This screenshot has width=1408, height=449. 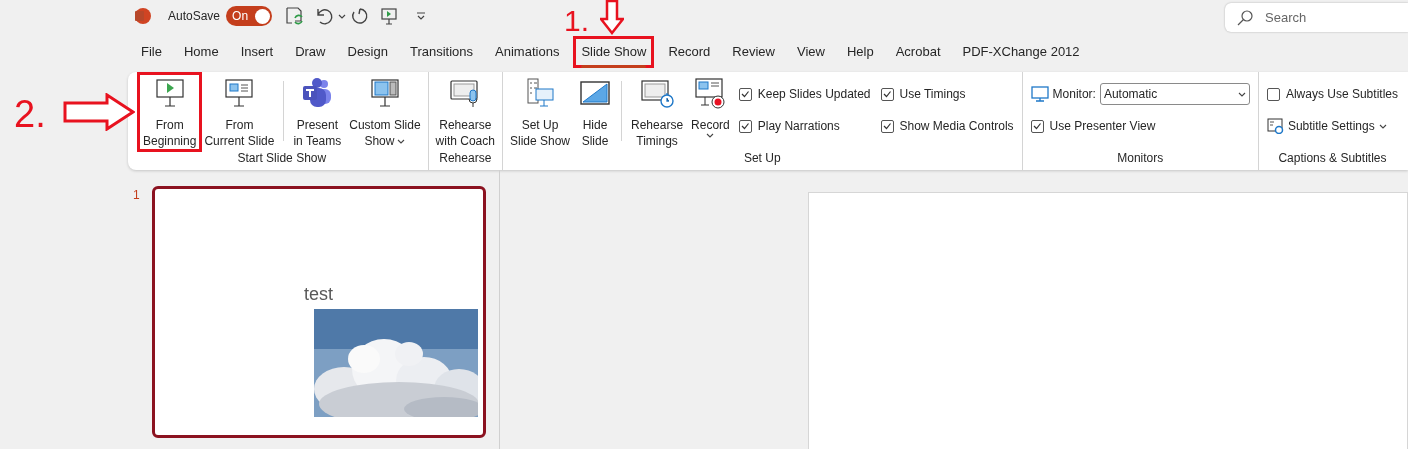 What do you see at coordinates (540, 112) in the screenshot?
I see `ribbon-button: Set Up Slide Show` at bounding box center [540, 112].